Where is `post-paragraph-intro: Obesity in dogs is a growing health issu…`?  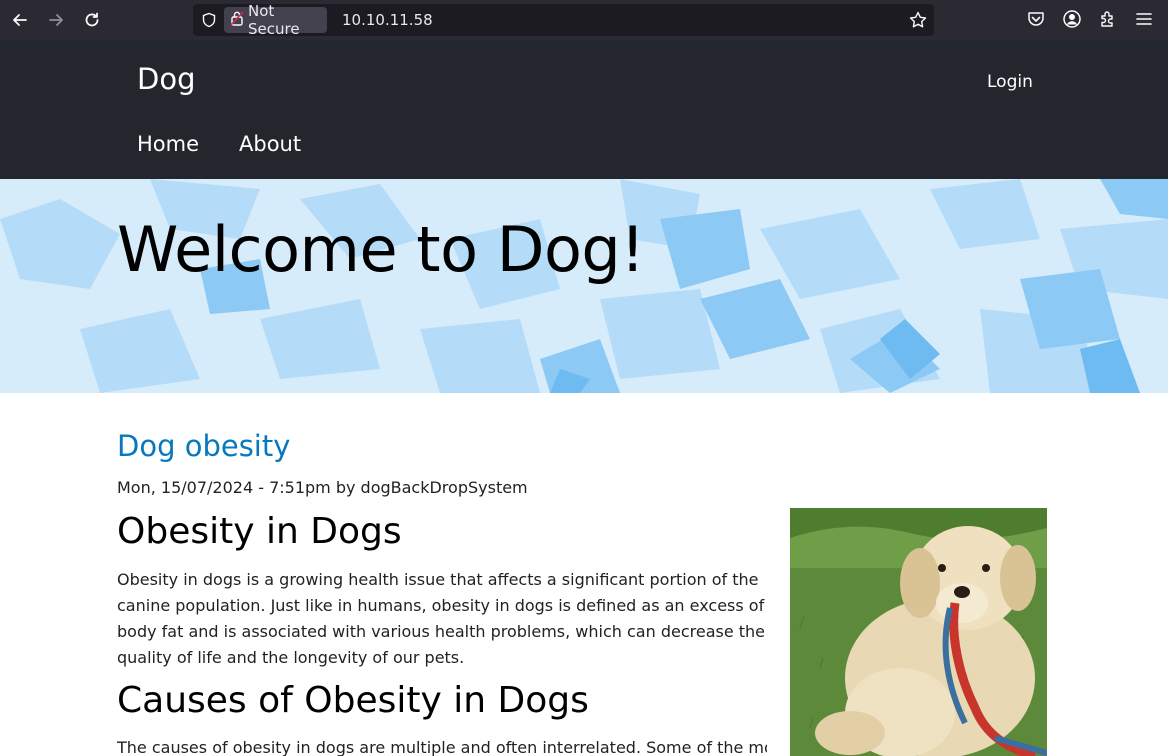 post-paragraph-intro: Obesity in dogs is a growing health issu… is located at coordinates (441, 618).